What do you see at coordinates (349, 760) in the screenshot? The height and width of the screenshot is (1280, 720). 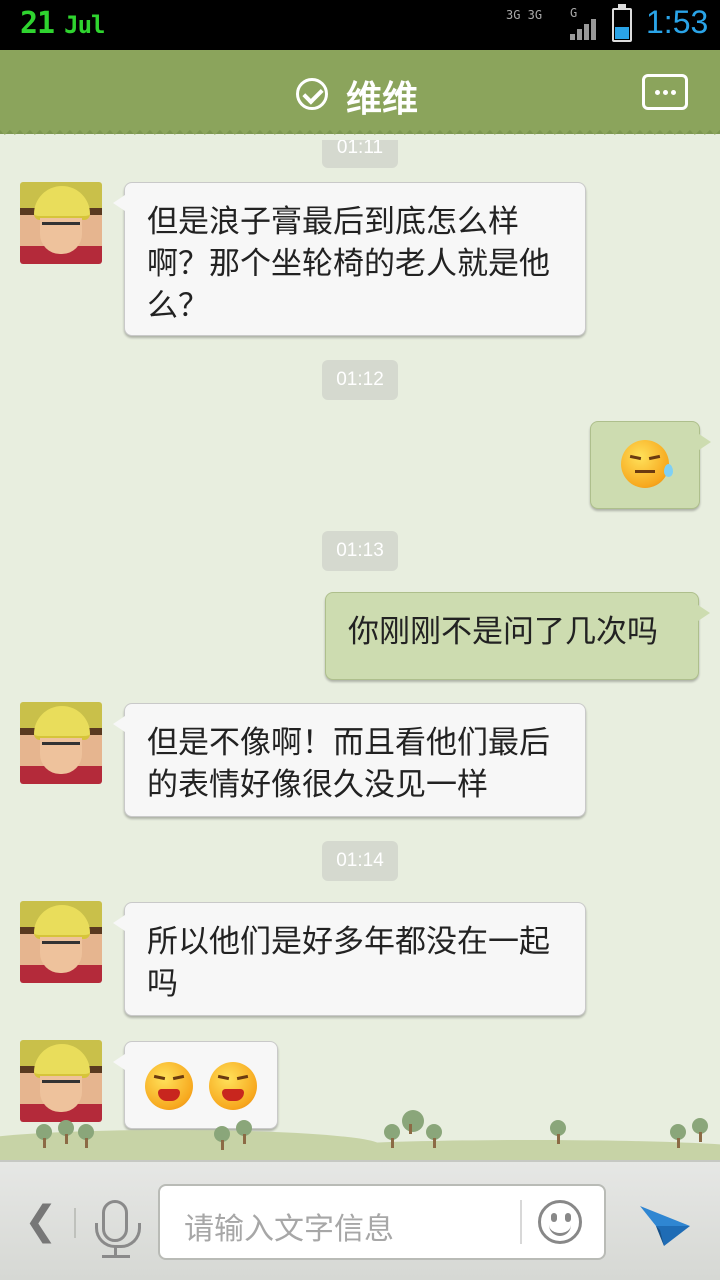 I see `incoming-message: 但是不像啊！而且看他们最后的表情好像很久没见一样` at bounding box center [349, 760].